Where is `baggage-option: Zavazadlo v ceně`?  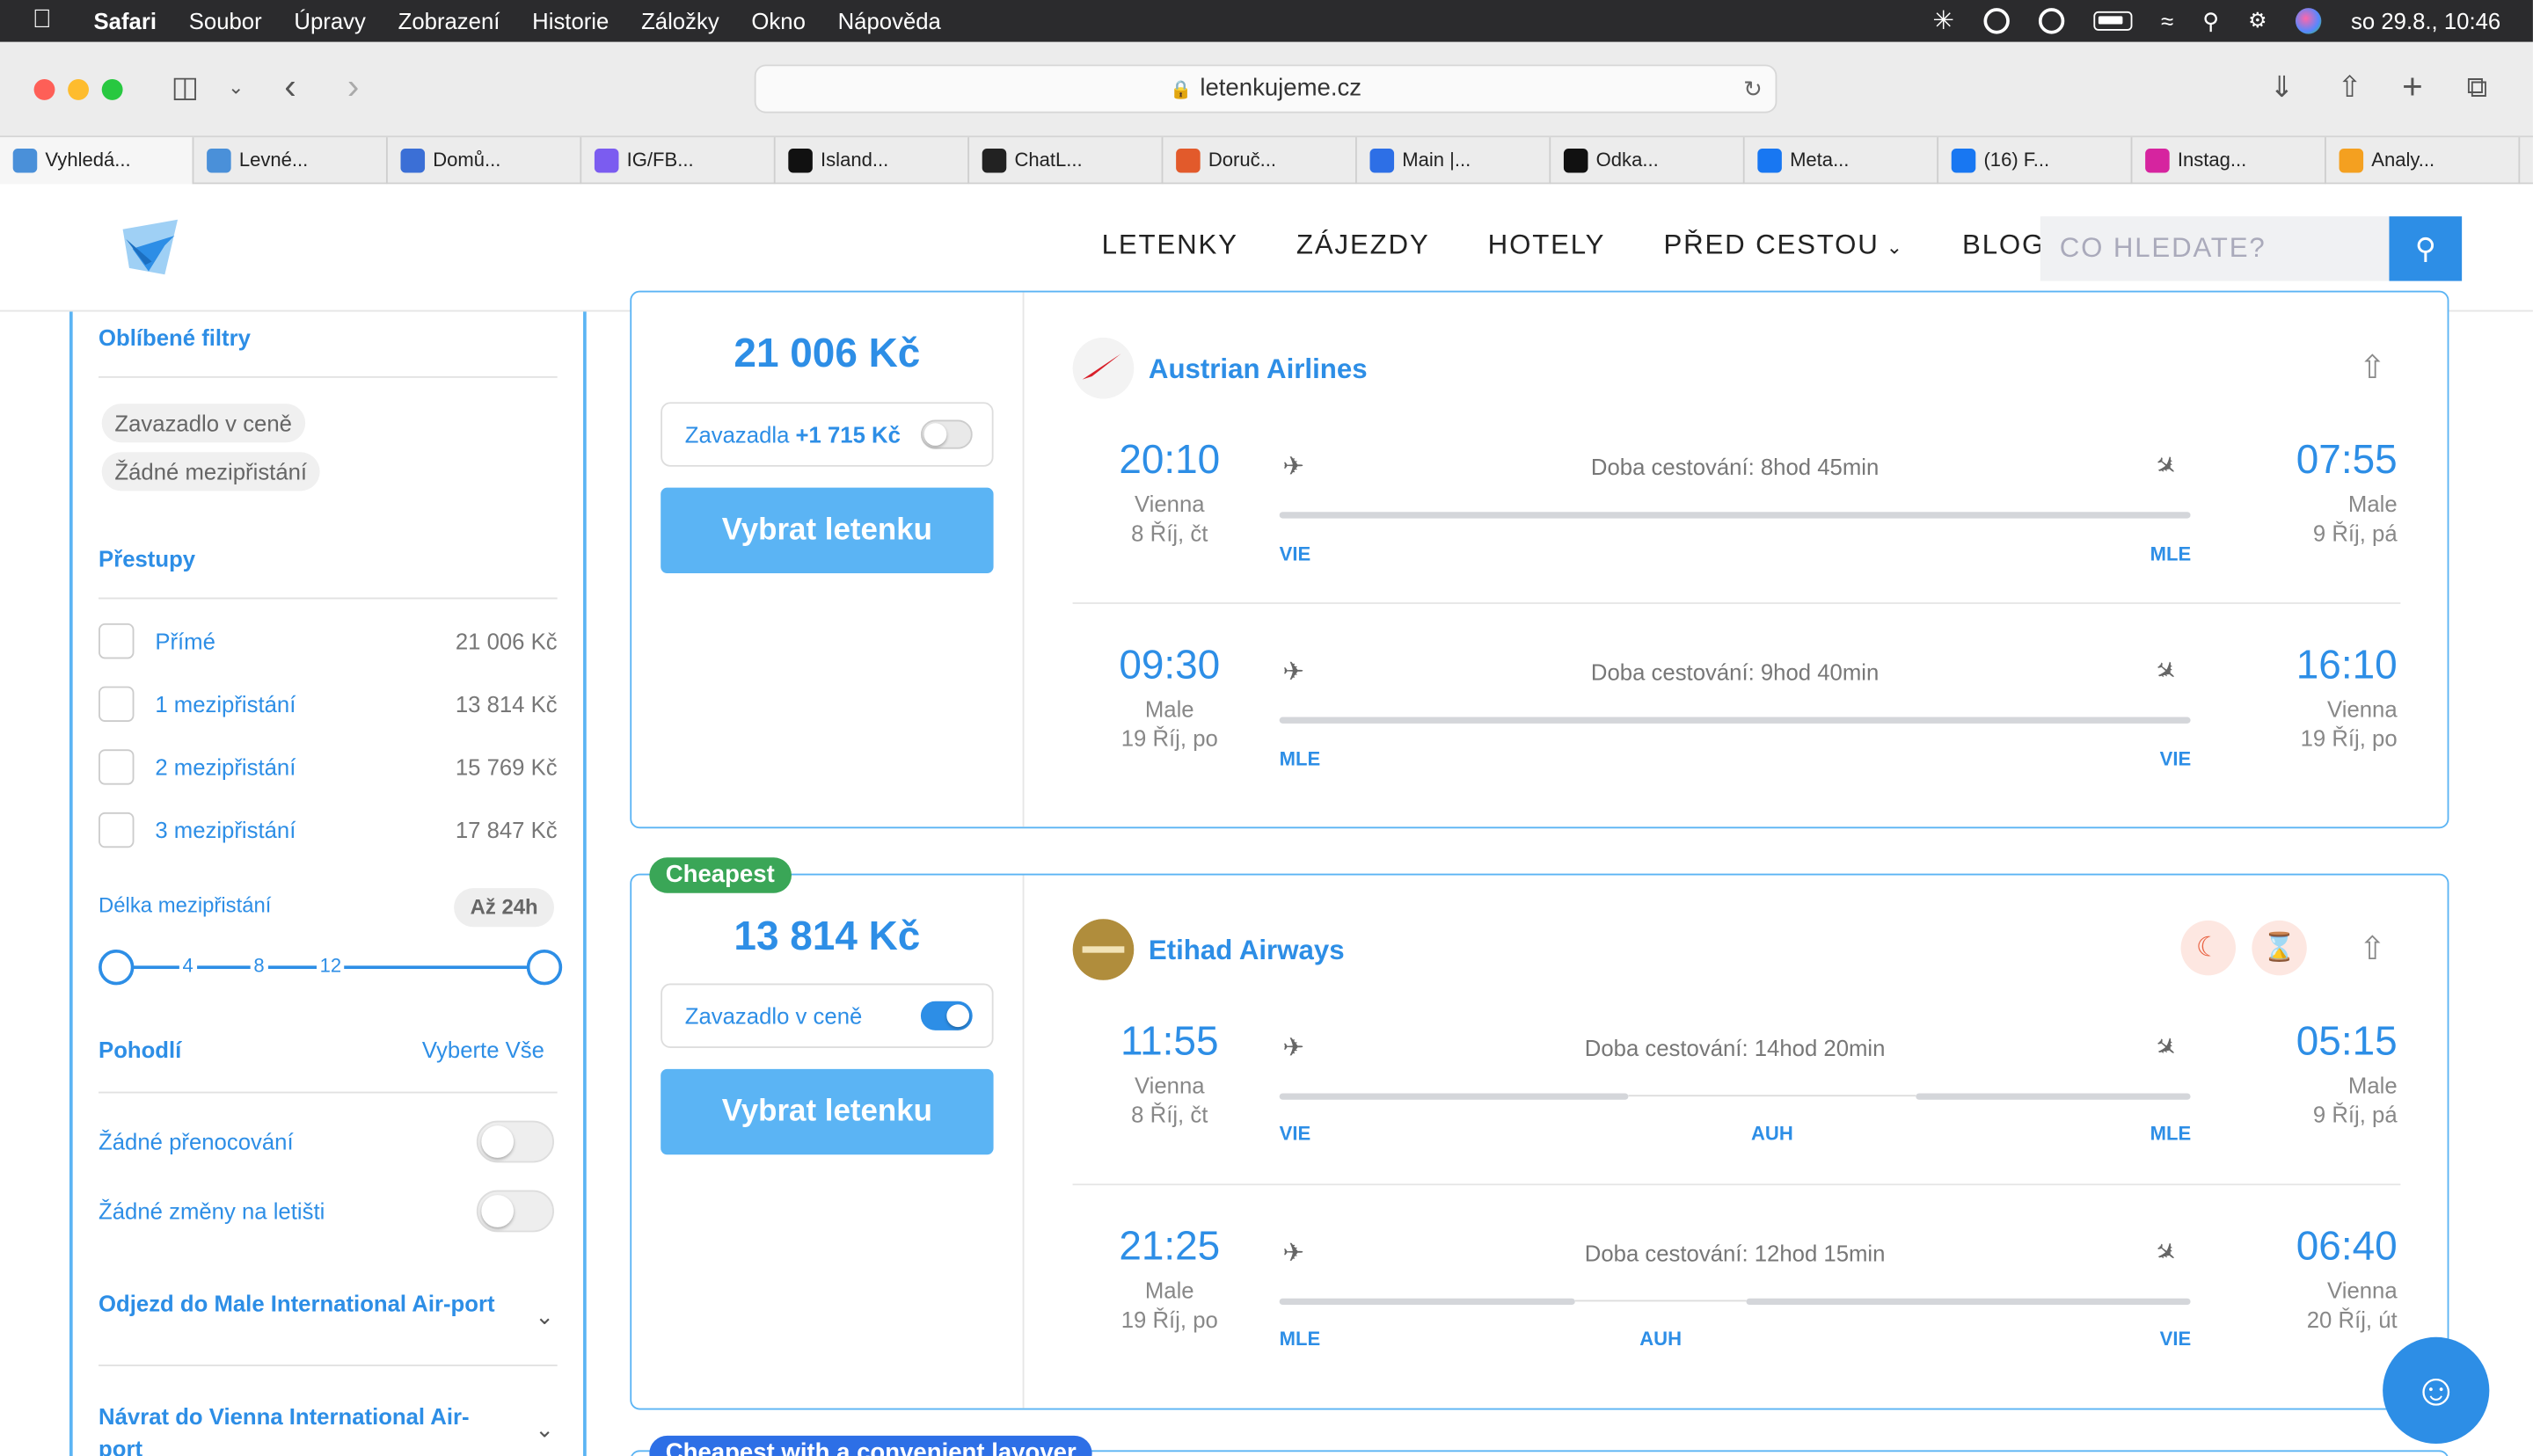
baggage-option: Zavazadlo v ceně is located at coordinates (827, 1016).